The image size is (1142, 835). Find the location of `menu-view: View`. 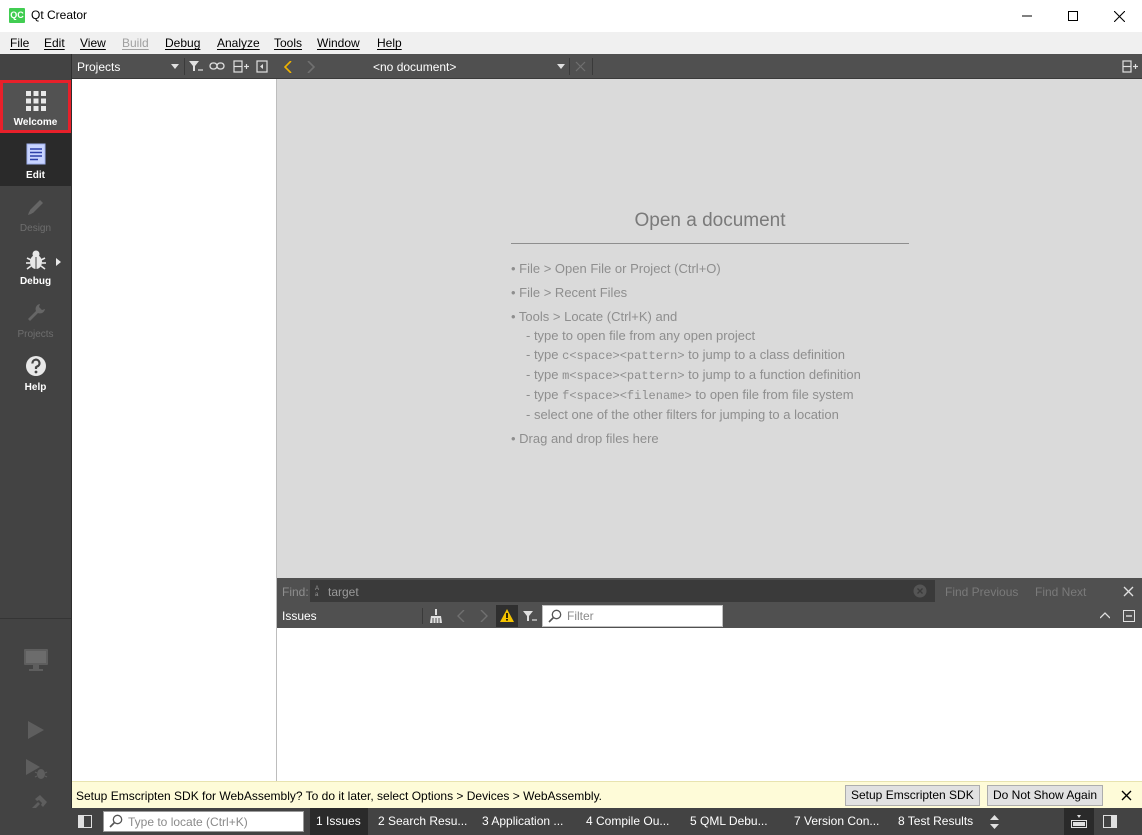

menu-view: View is located at coordinates (93, 43).